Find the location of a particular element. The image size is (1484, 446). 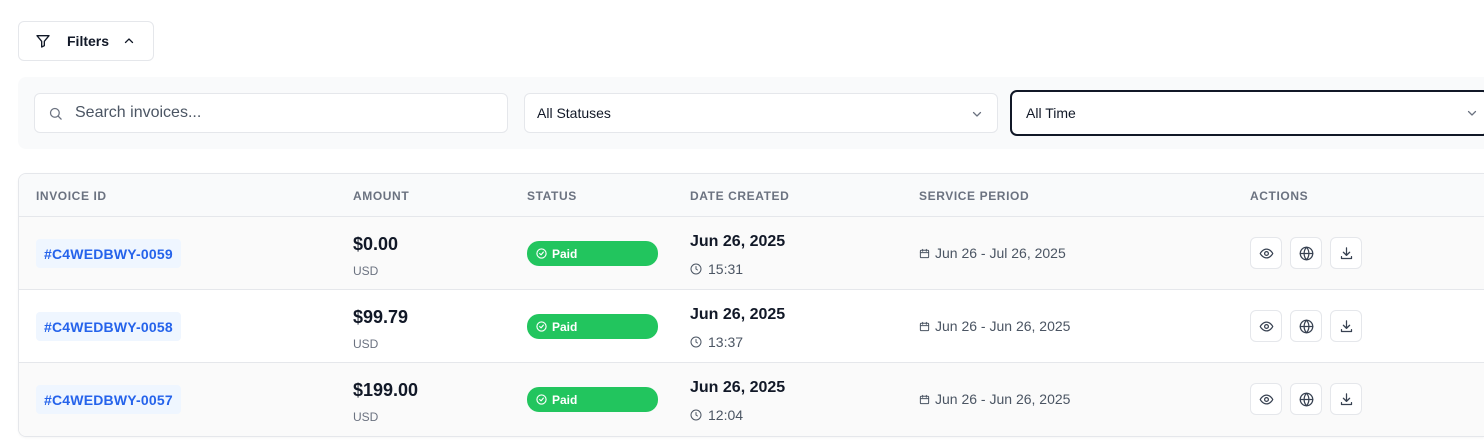

search-input is located at coordinates (275, 113).